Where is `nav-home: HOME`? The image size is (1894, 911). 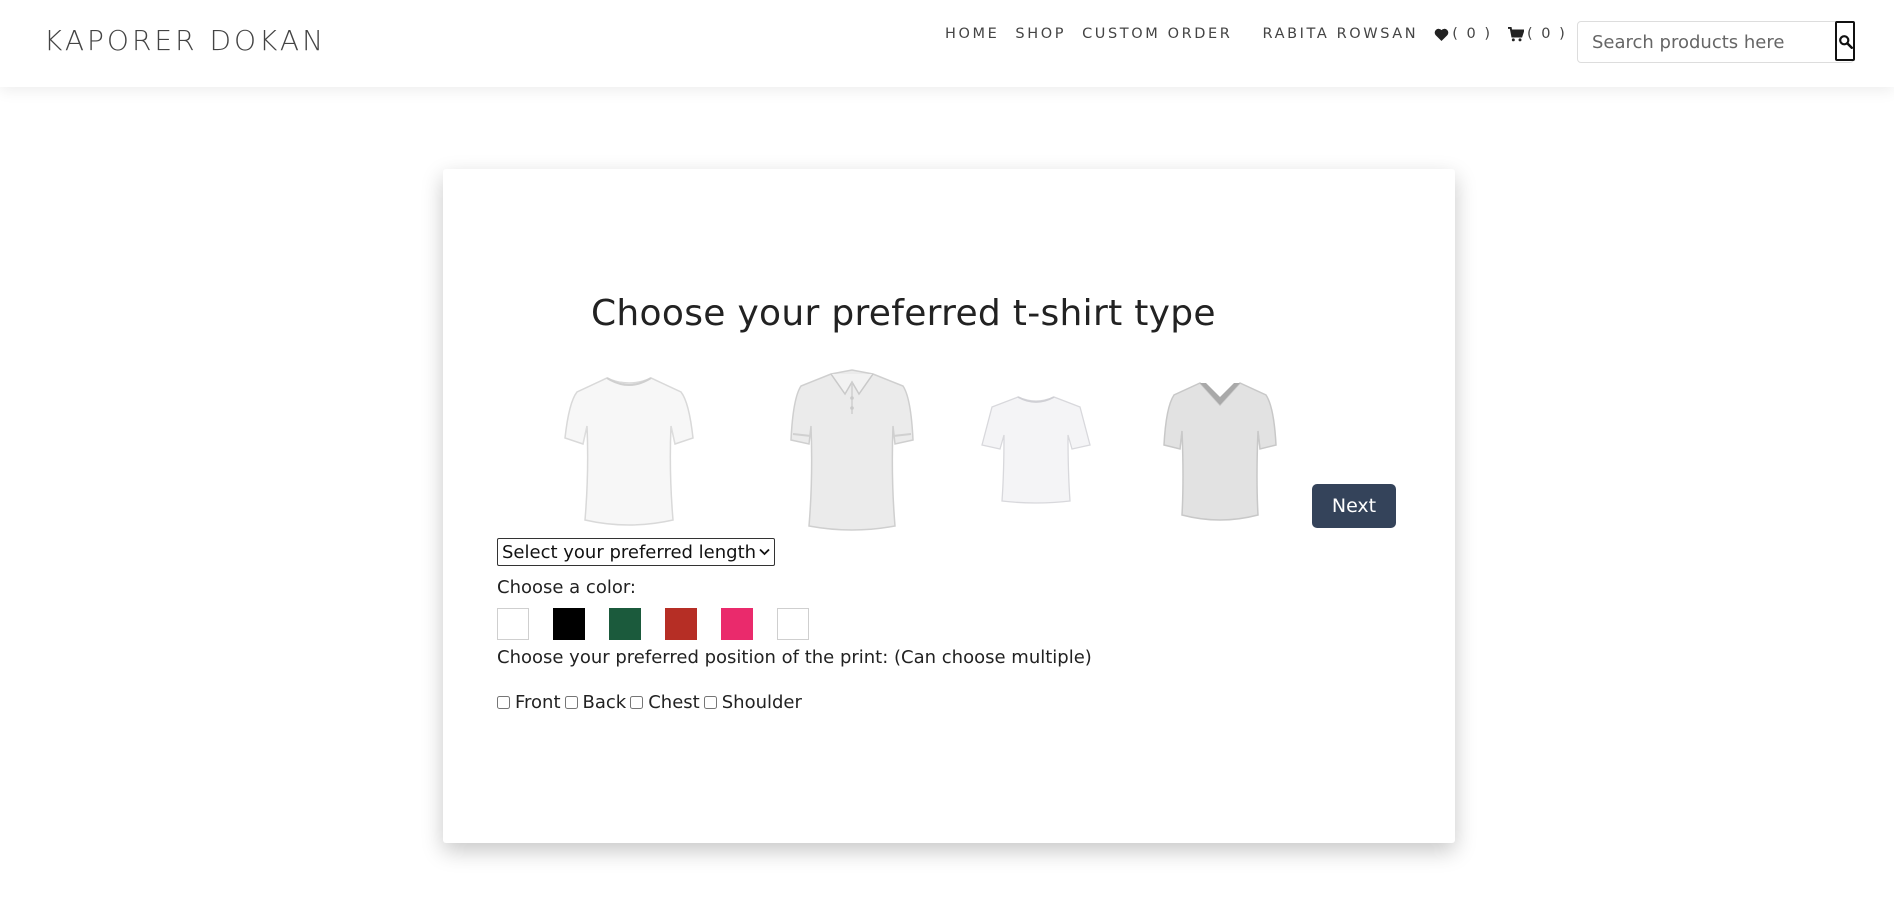 nav-home: HOME is located at coordinates (972, 34).